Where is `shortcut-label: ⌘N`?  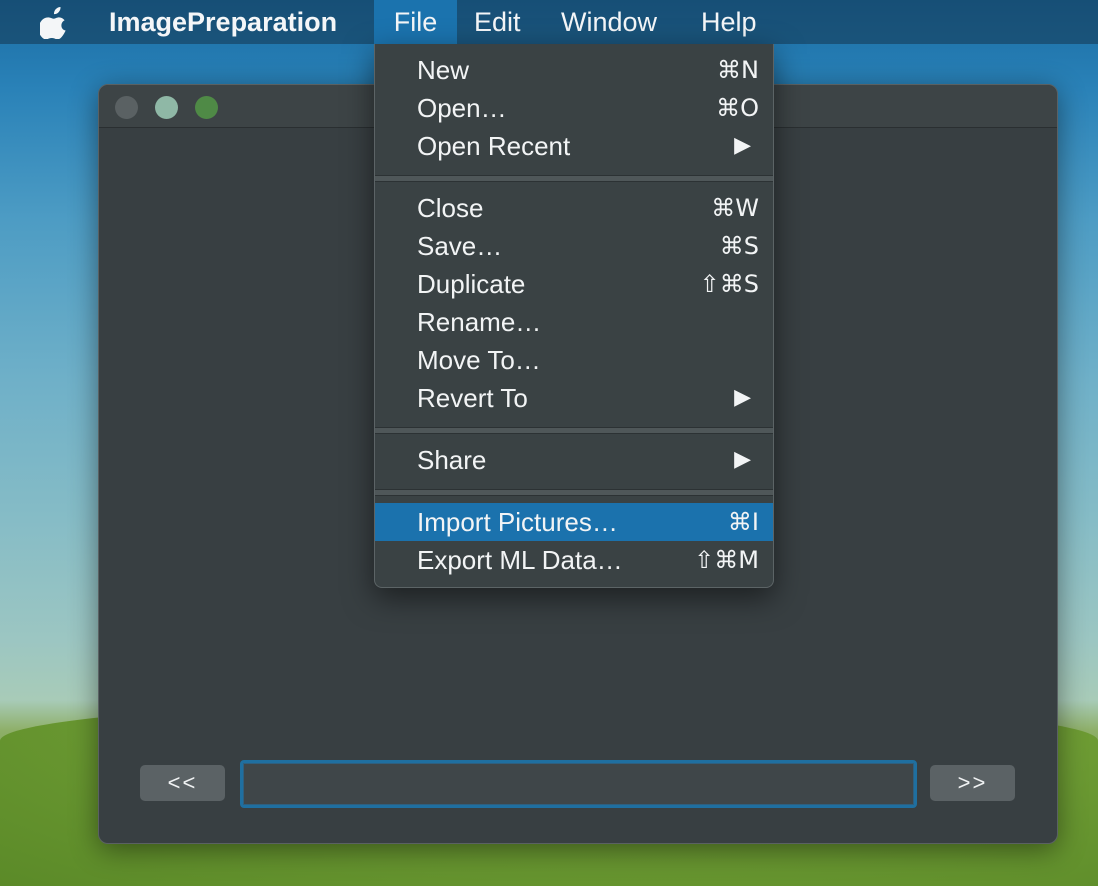
shortcut-label: ⌘N is located at coordinates (738, 70).